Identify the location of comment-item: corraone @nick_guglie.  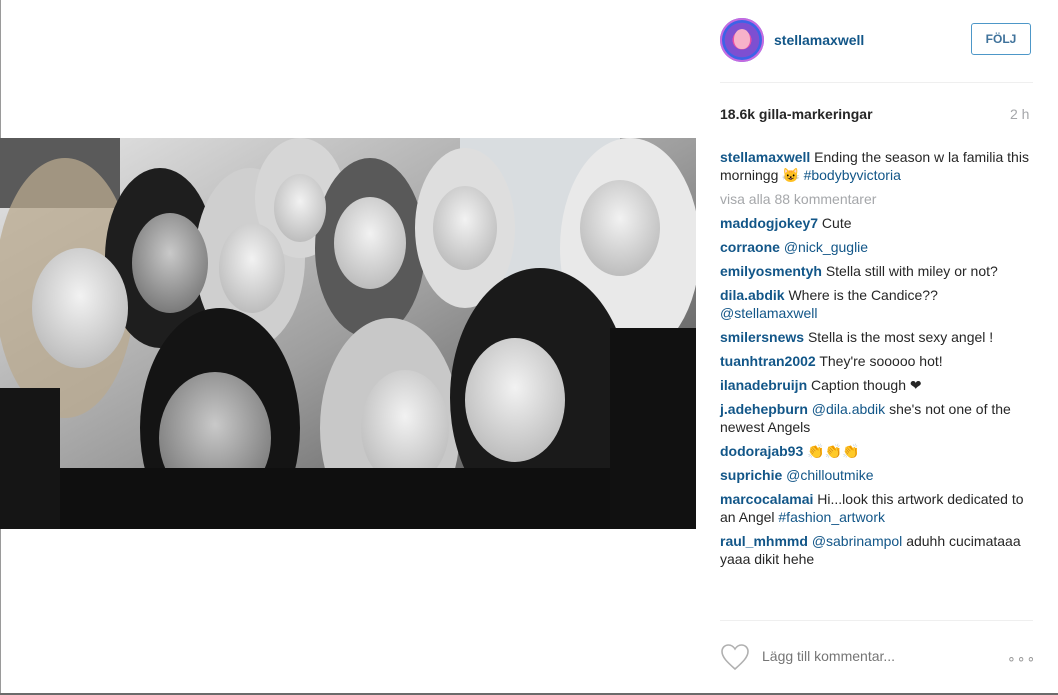
(876, 247).